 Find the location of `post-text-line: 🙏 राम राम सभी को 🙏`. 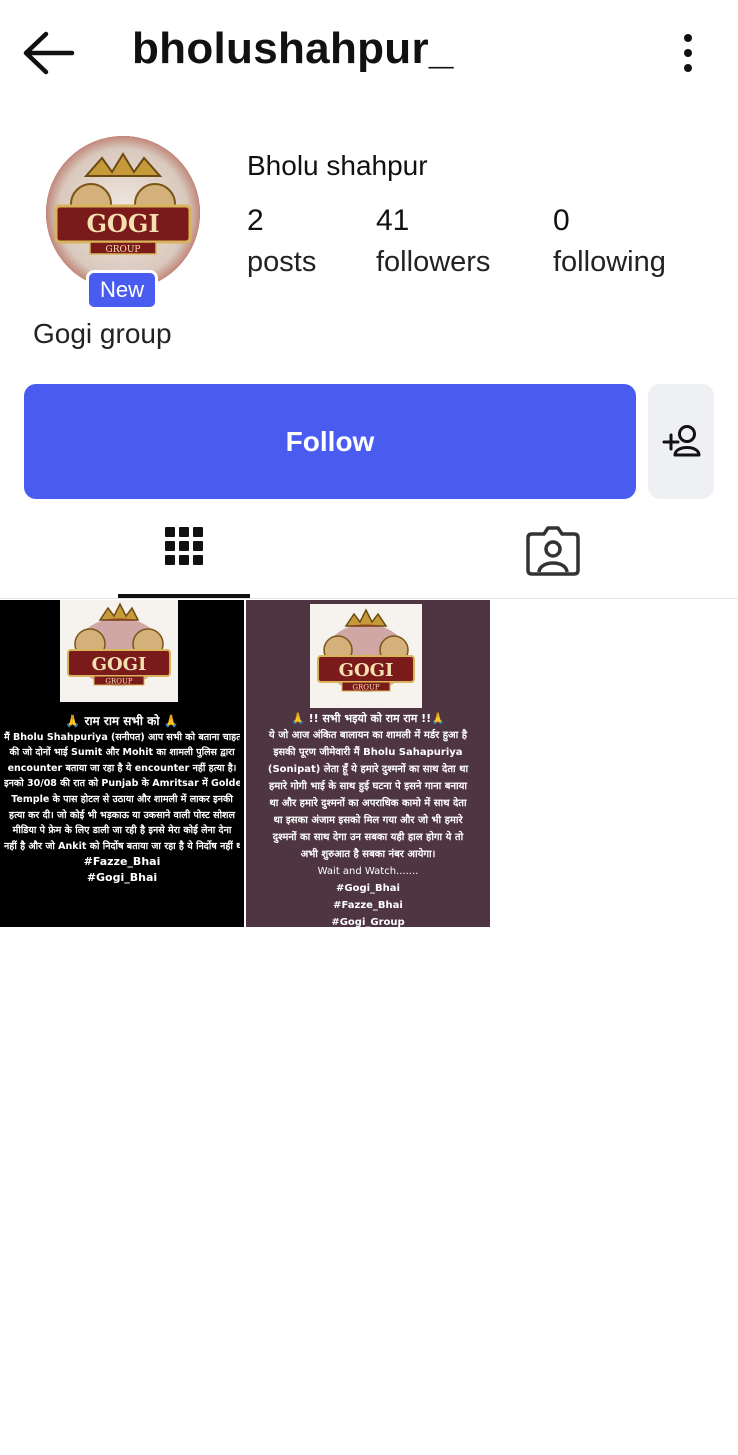

post-text-line: 🙏 राम राम सभी को 🙏 is located at coordinates (122, 721).